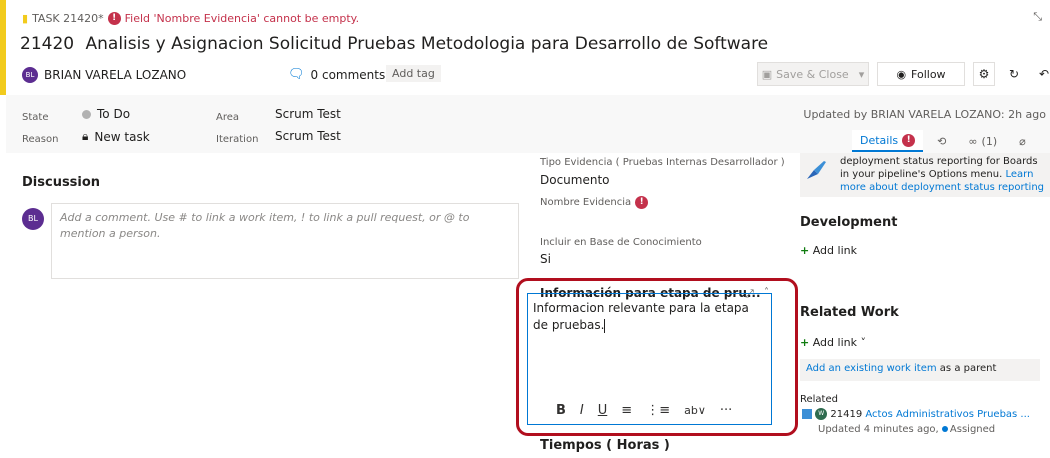  I want to click on save-close-button: ▣ Save & Close ▾, so click(813, 74).